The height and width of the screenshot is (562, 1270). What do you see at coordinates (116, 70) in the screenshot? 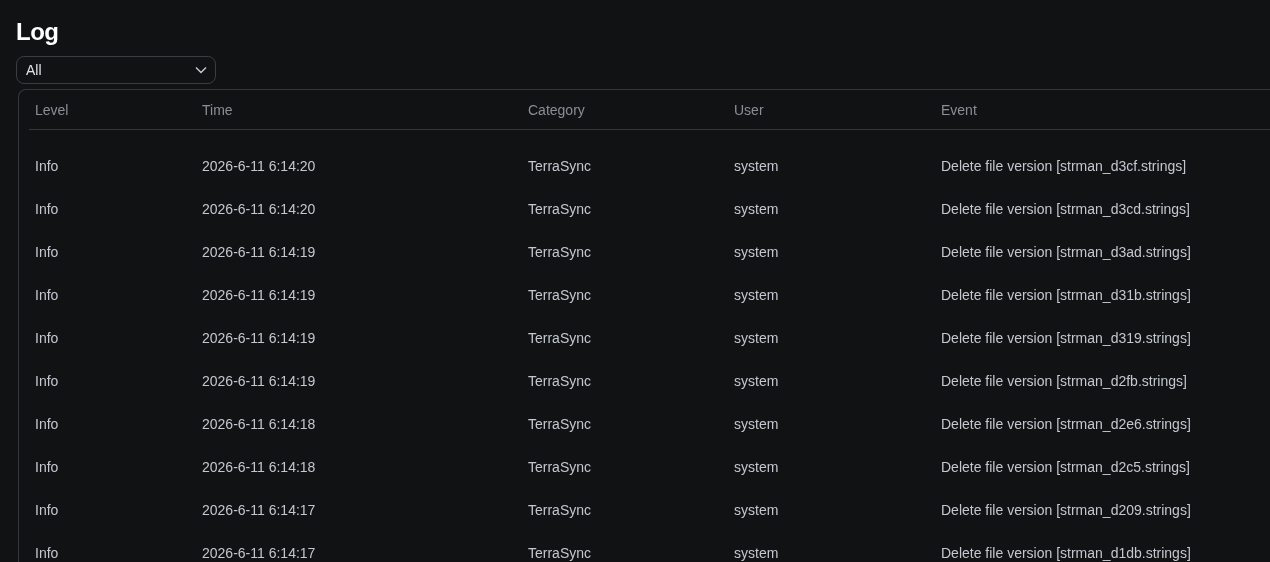
I see `filter-dropdown: All` at bounding box center [116, 70].